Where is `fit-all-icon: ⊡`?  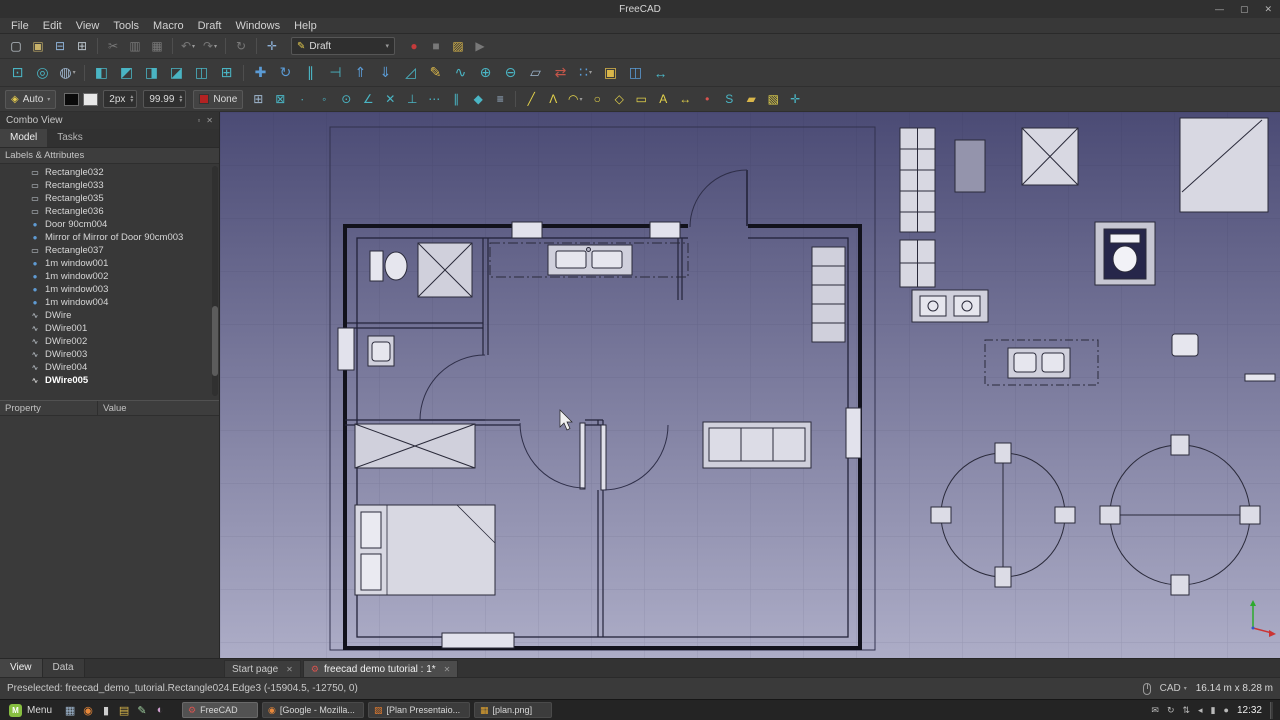
fit-all-icon: ⊡ is located at coordinates (17, 72).